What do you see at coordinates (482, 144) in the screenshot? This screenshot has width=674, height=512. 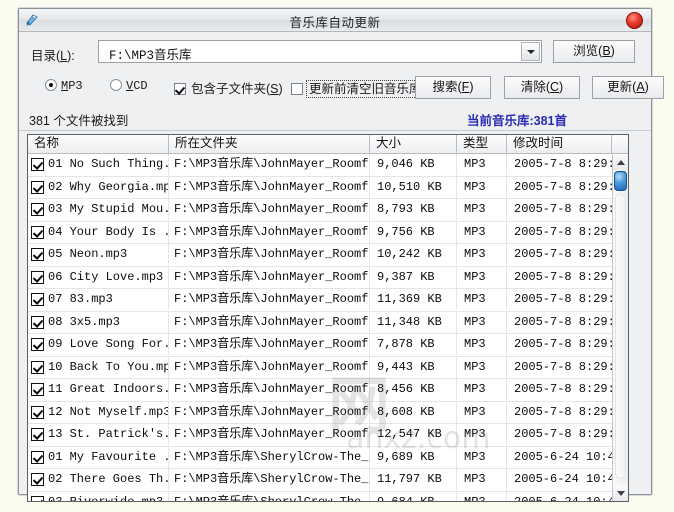 I see `column-header-type: 类型` at bounding box center [482, 144].